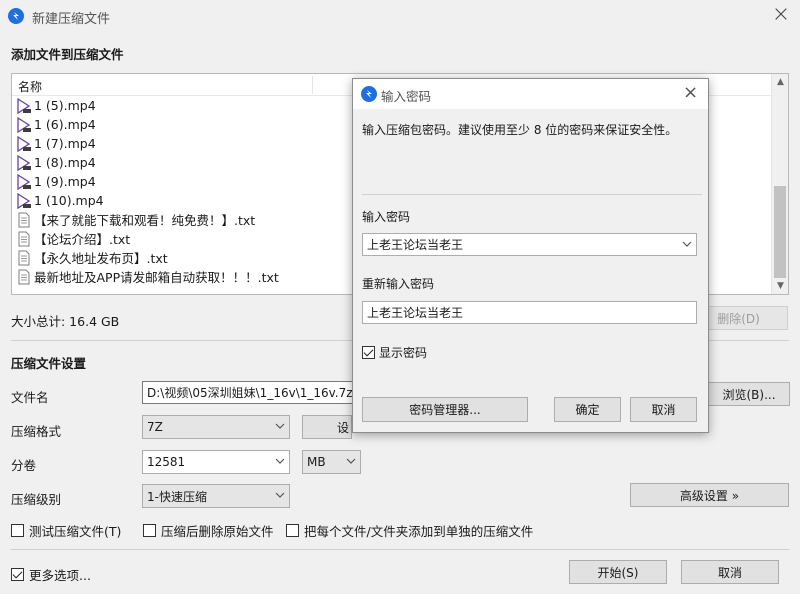 This screenshot has height=594, width=800. What do you see at coordinates (292, 530) in the screenshot?
I see `separate-archives-checkbox` at bounding box center [292, 530].